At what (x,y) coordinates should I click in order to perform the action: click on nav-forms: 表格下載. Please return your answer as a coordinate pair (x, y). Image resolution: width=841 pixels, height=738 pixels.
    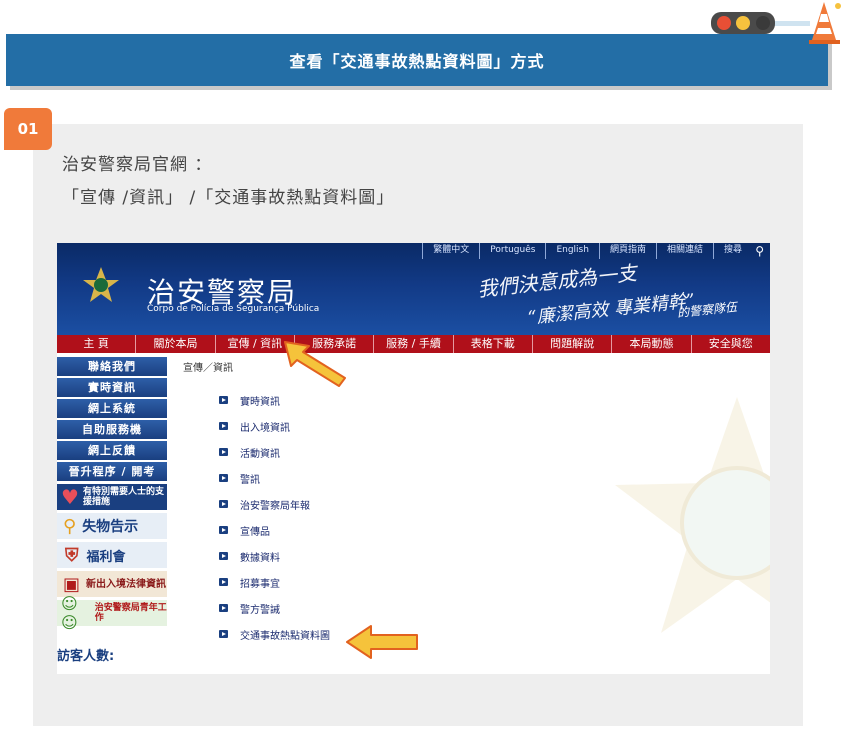
    Looking at the image, I should click on (493, 344).